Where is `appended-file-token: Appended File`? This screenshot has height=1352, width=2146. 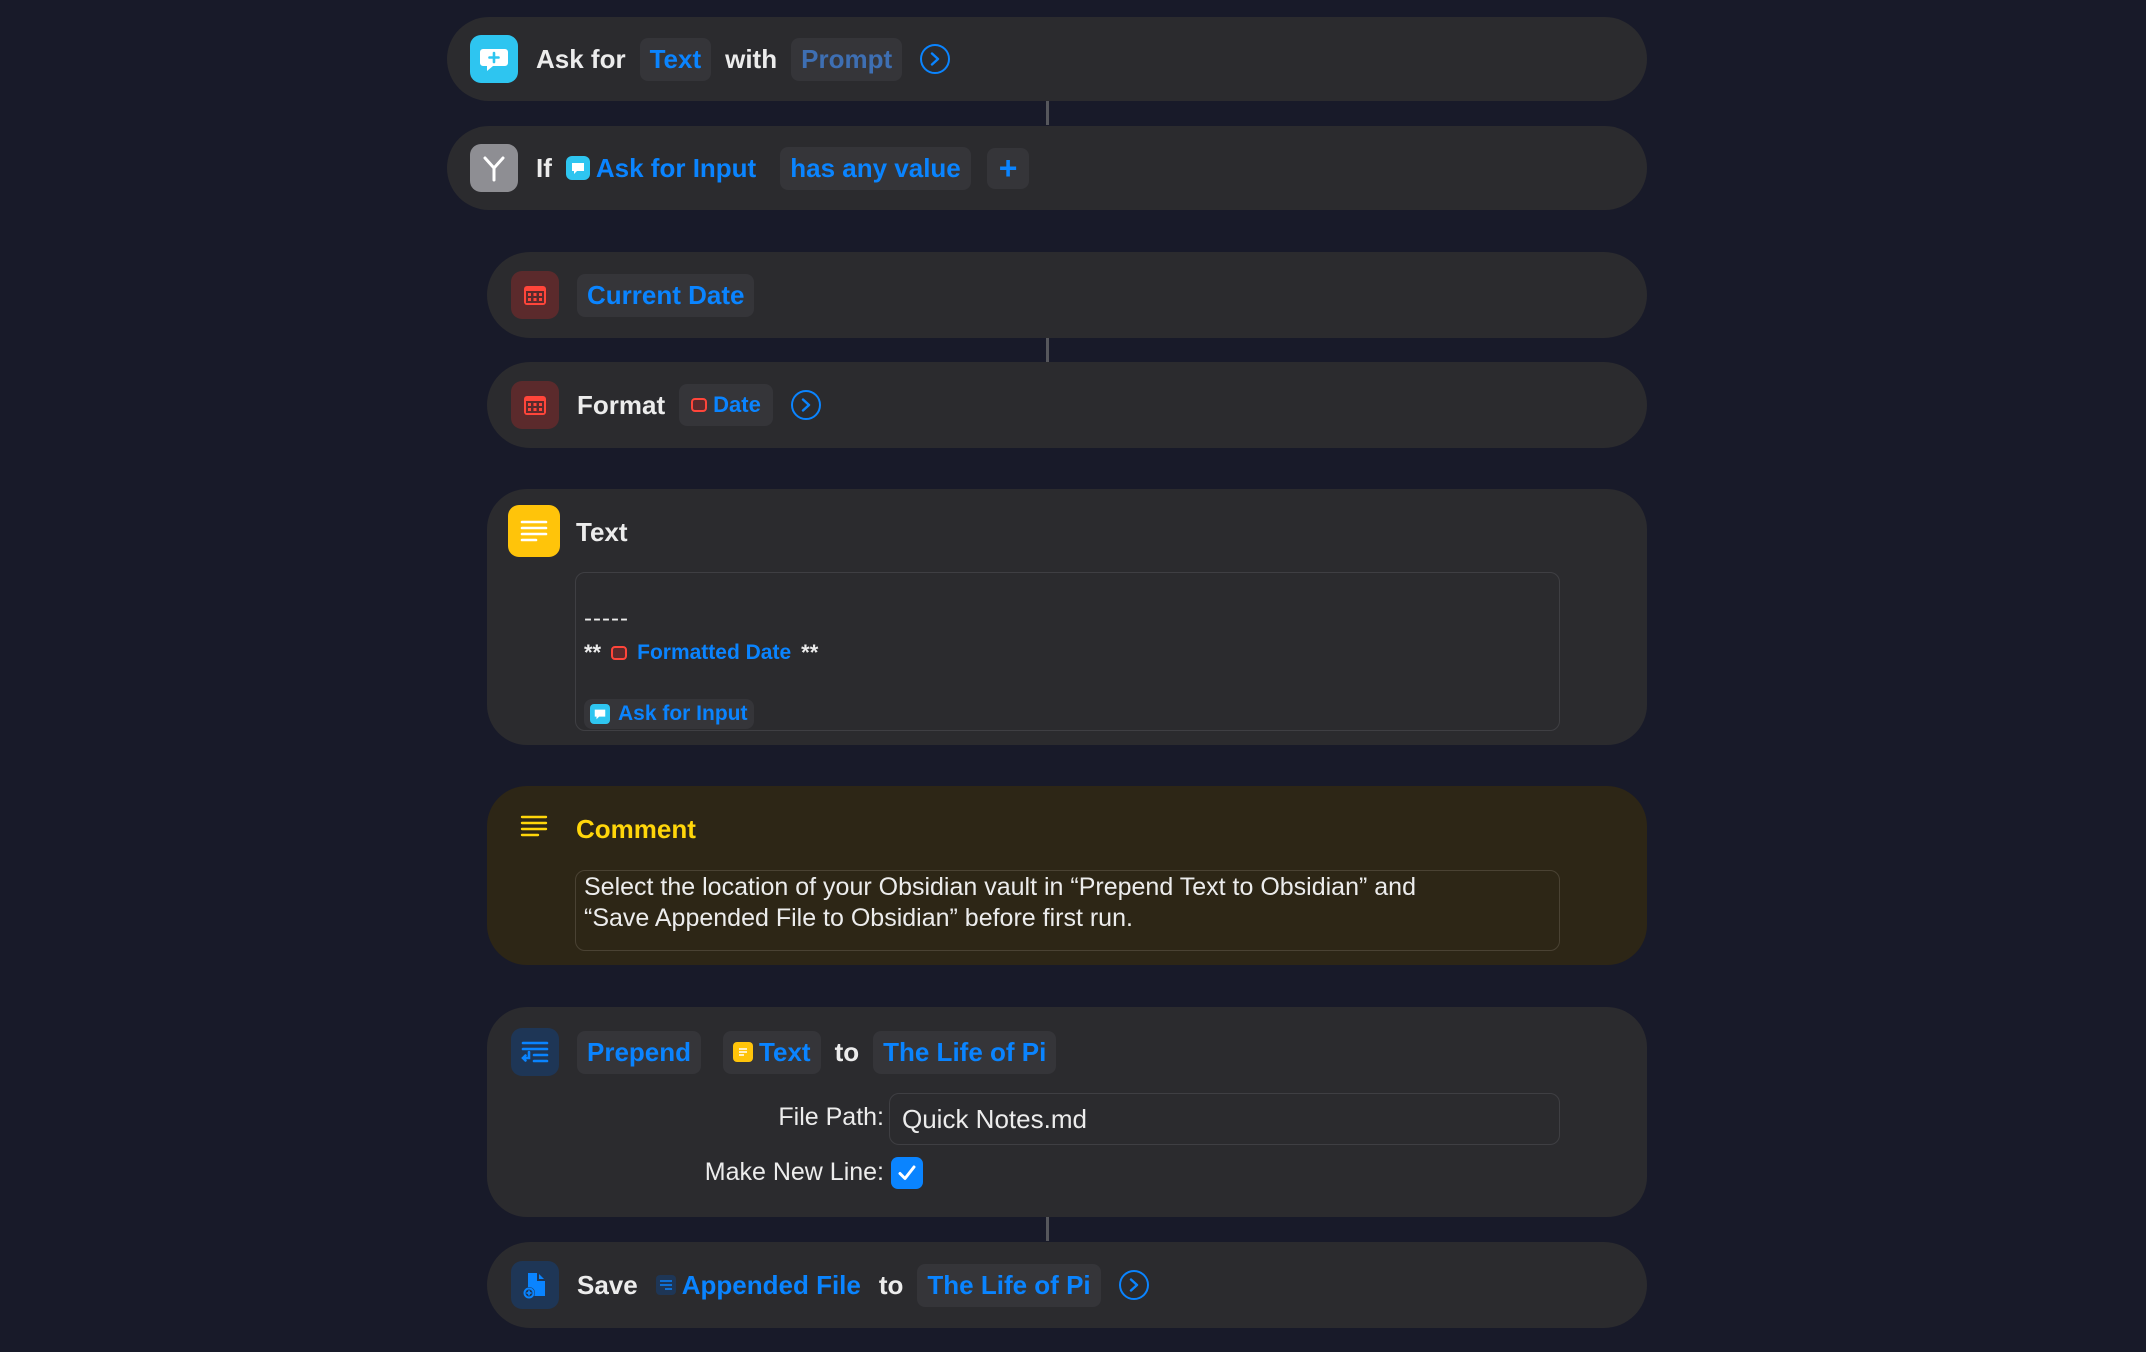
appended-file-token: Appended File is located at coordinates (758, 1285).